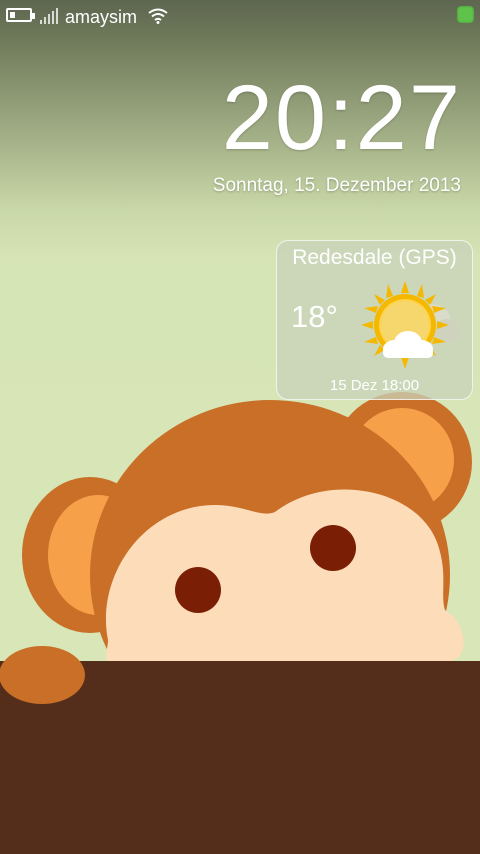  What do you see at coordinates (240, 17) in the screenshot?
I see `status-bar: amaysim` at bounding box center [240, 17].